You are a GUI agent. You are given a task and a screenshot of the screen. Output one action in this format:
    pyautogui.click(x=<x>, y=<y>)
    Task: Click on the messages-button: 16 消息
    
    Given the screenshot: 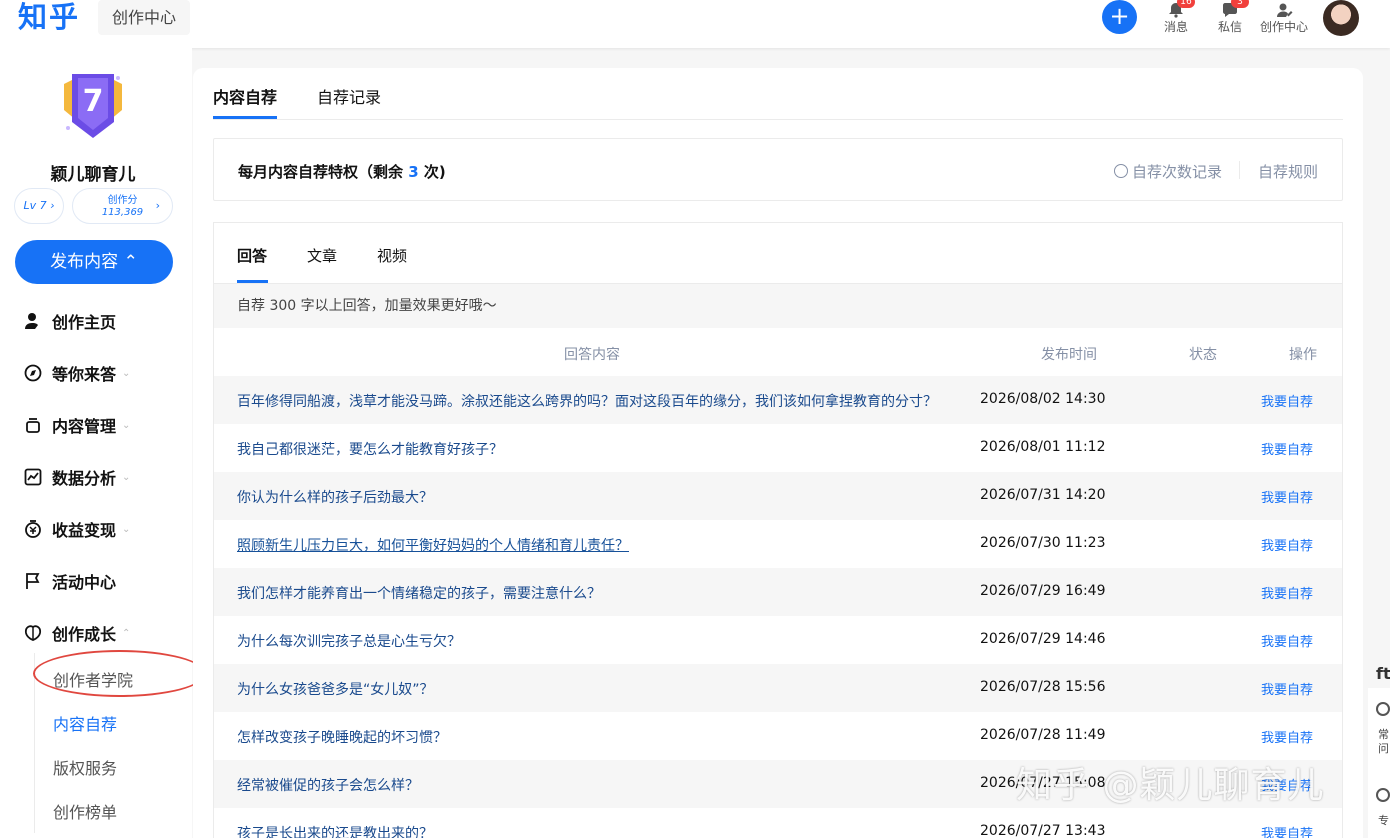 What is the action you would take?
    pyautogui.click(x=1176, y=19)
    